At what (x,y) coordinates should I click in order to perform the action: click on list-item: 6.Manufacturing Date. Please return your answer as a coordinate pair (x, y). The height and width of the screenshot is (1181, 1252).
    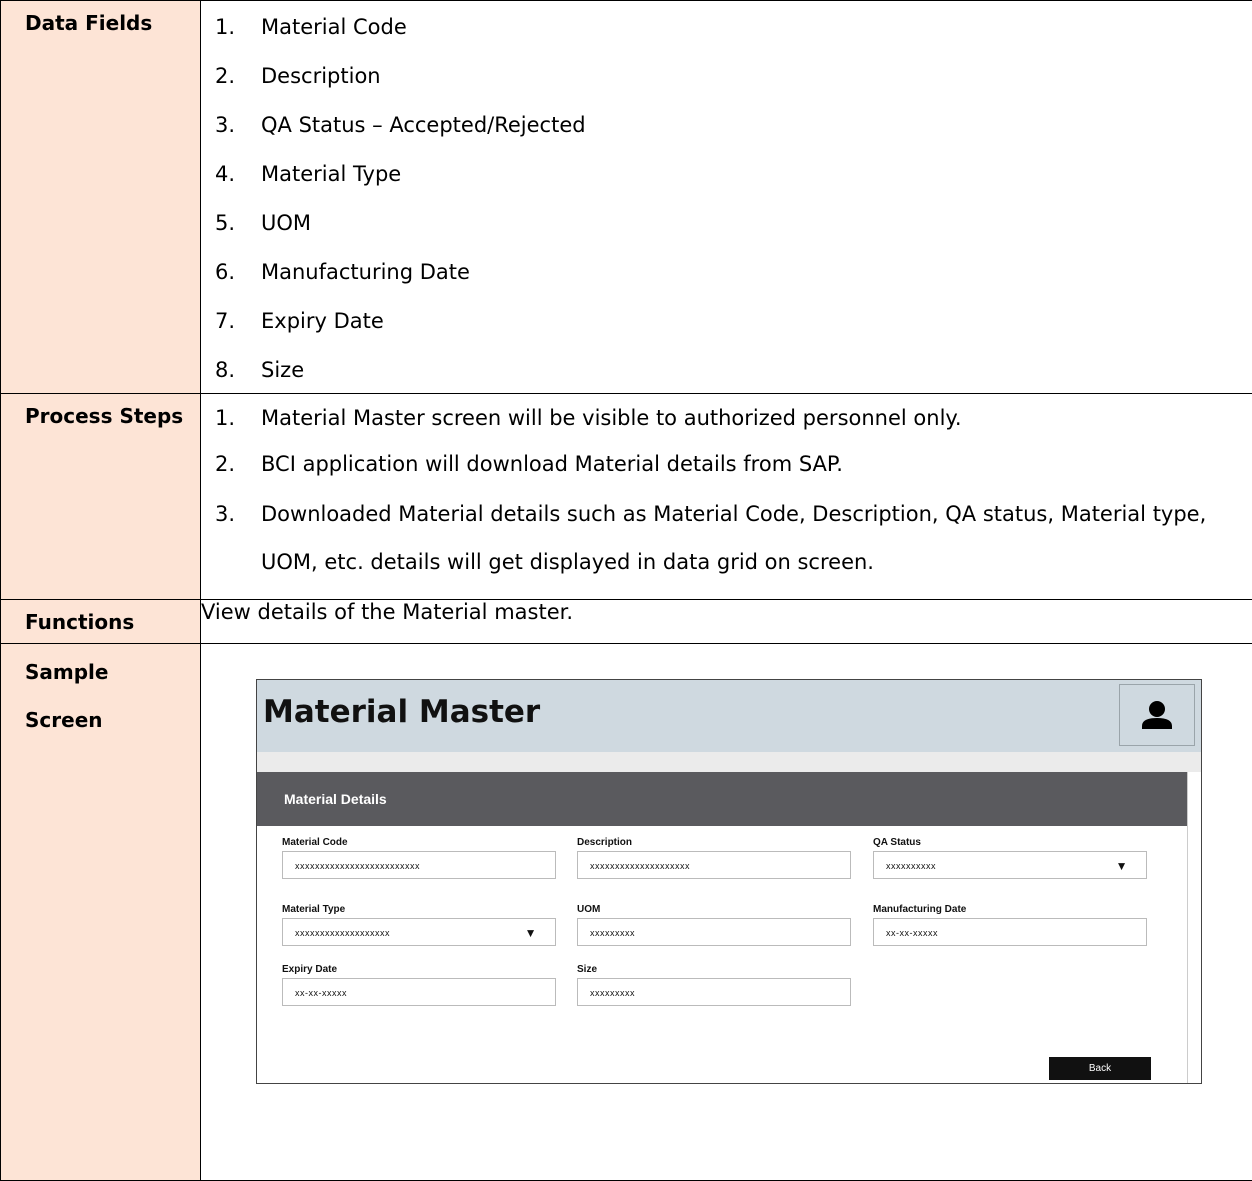
    Looking at the image, I should click on (726, 270).